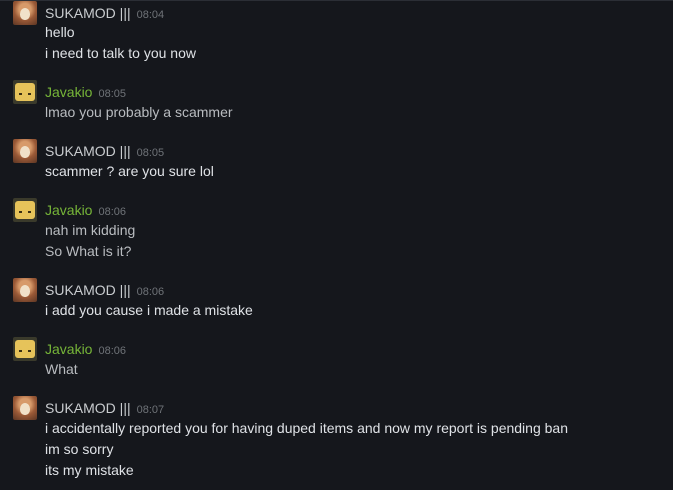 Image resolution: width=673 pixels, height=490 pixels. Describe the element at coordinates (79, 449) in the screenshot. I see `message-line: im so sorry` at that location.